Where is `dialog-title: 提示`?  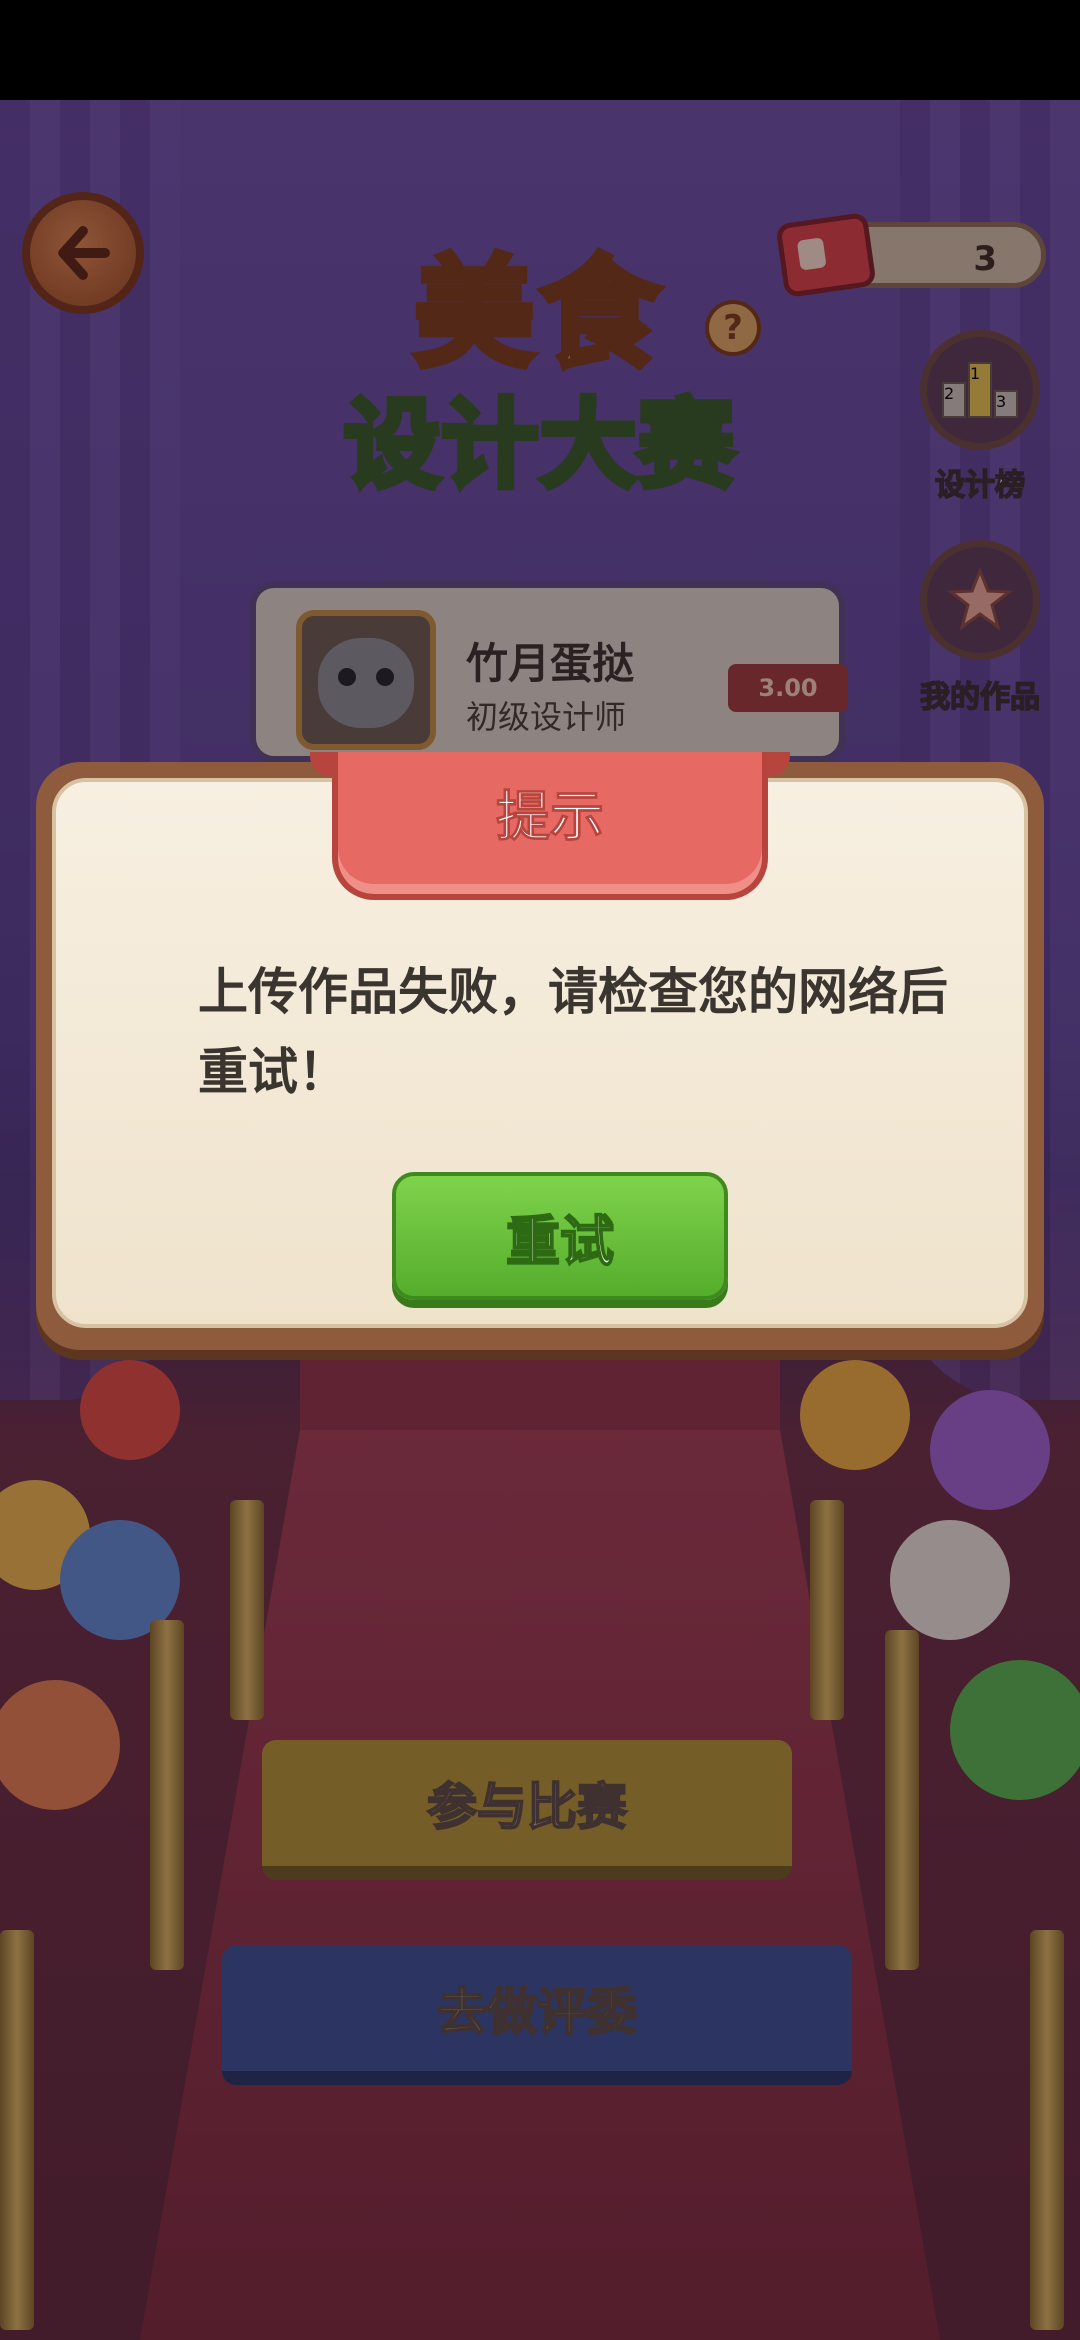
dialog-title: 提示 is located at coordinates (550, 817).